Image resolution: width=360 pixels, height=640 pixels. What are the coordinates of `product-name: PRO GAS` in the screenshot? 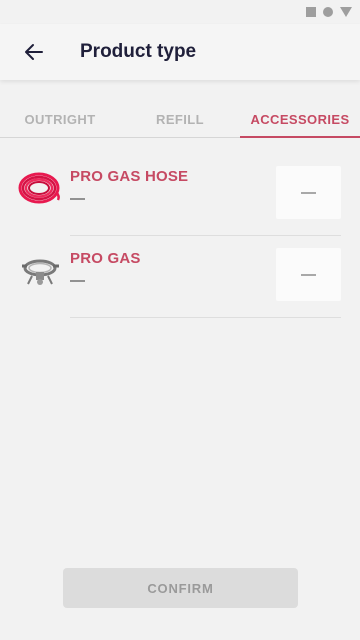 It's located at (105, 258).